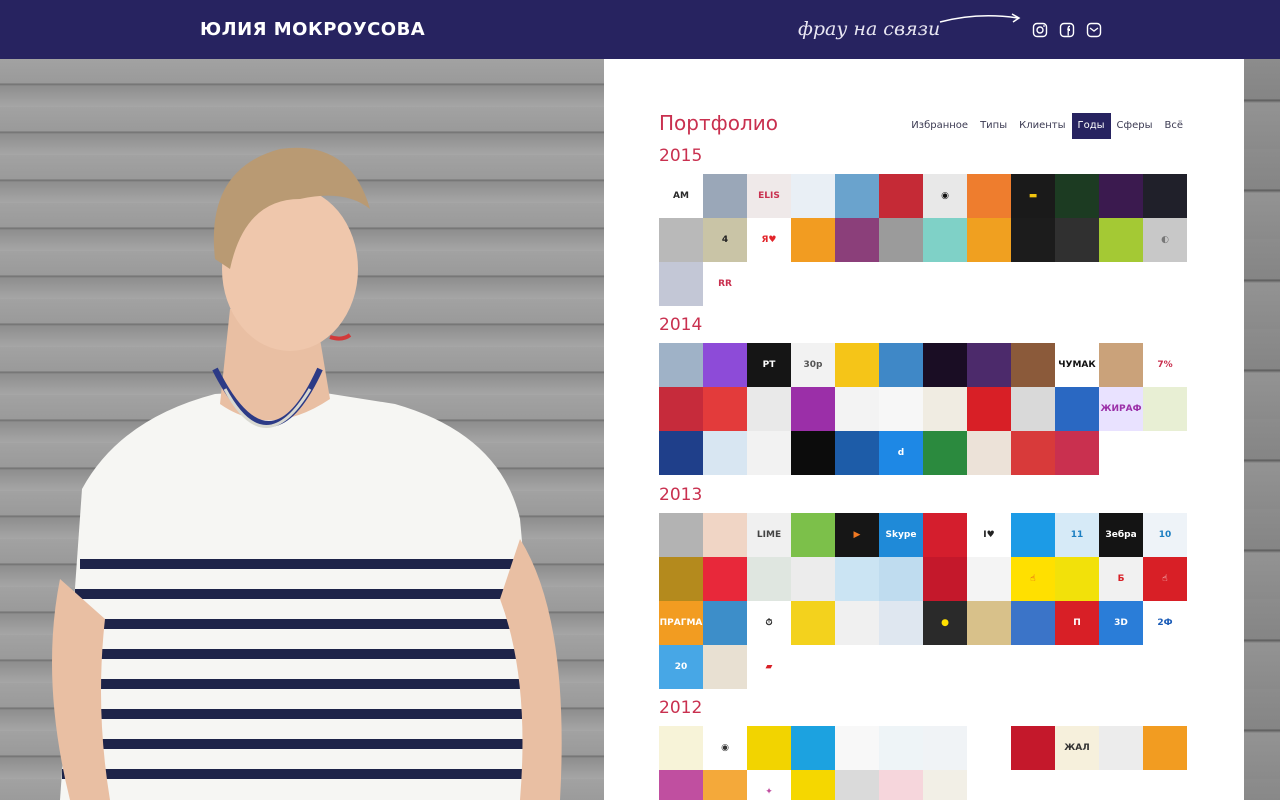 The height and width of the screenshot is (800, 1280). What do you see at coordinates (993, 126) in the screenshot?
I see `filter-tab: Типы` at bounding box center [993, 126].